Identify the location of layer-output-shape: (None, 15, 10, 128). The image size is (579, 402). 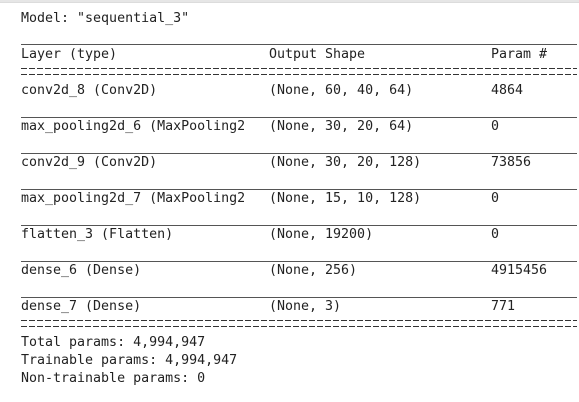
(345, 198).